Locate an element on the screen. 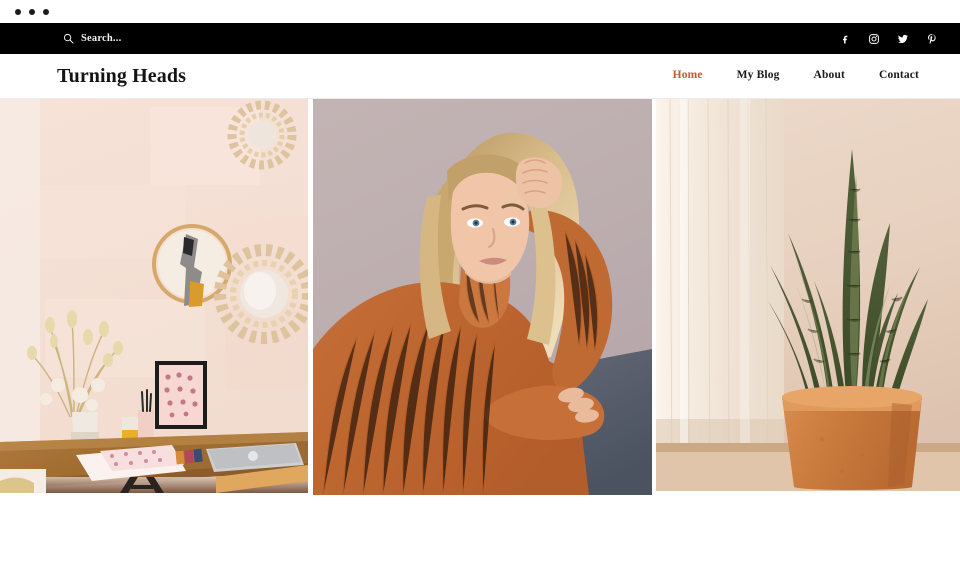  pinterest-icon is located at coordinates (932, 38).